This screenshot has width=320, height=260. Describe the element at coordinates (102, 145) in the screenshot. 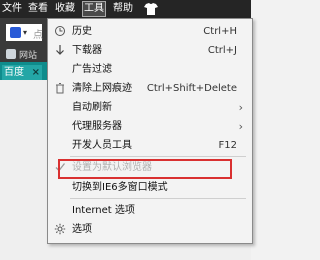

I see `menu-item-label: 开发人员工具` at that location.